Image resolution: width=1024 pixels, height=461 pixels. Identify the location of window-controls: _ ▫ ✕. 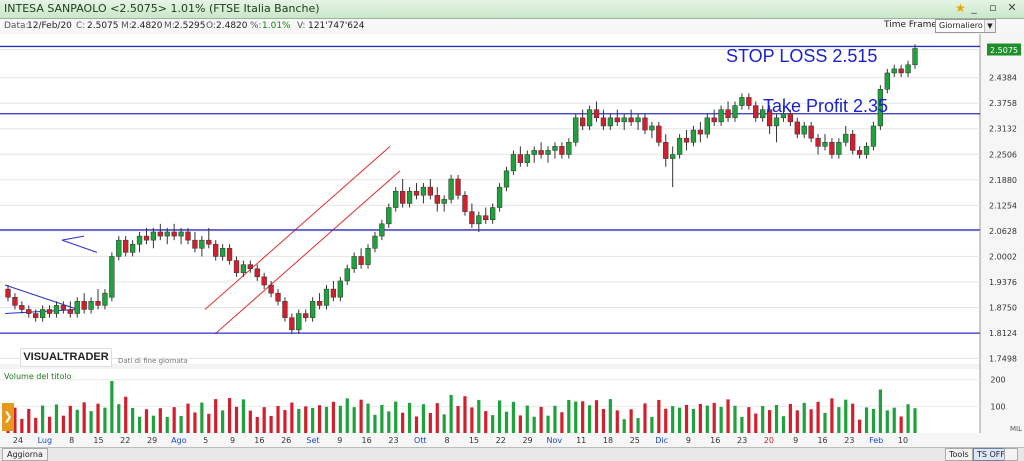
(993, 8).